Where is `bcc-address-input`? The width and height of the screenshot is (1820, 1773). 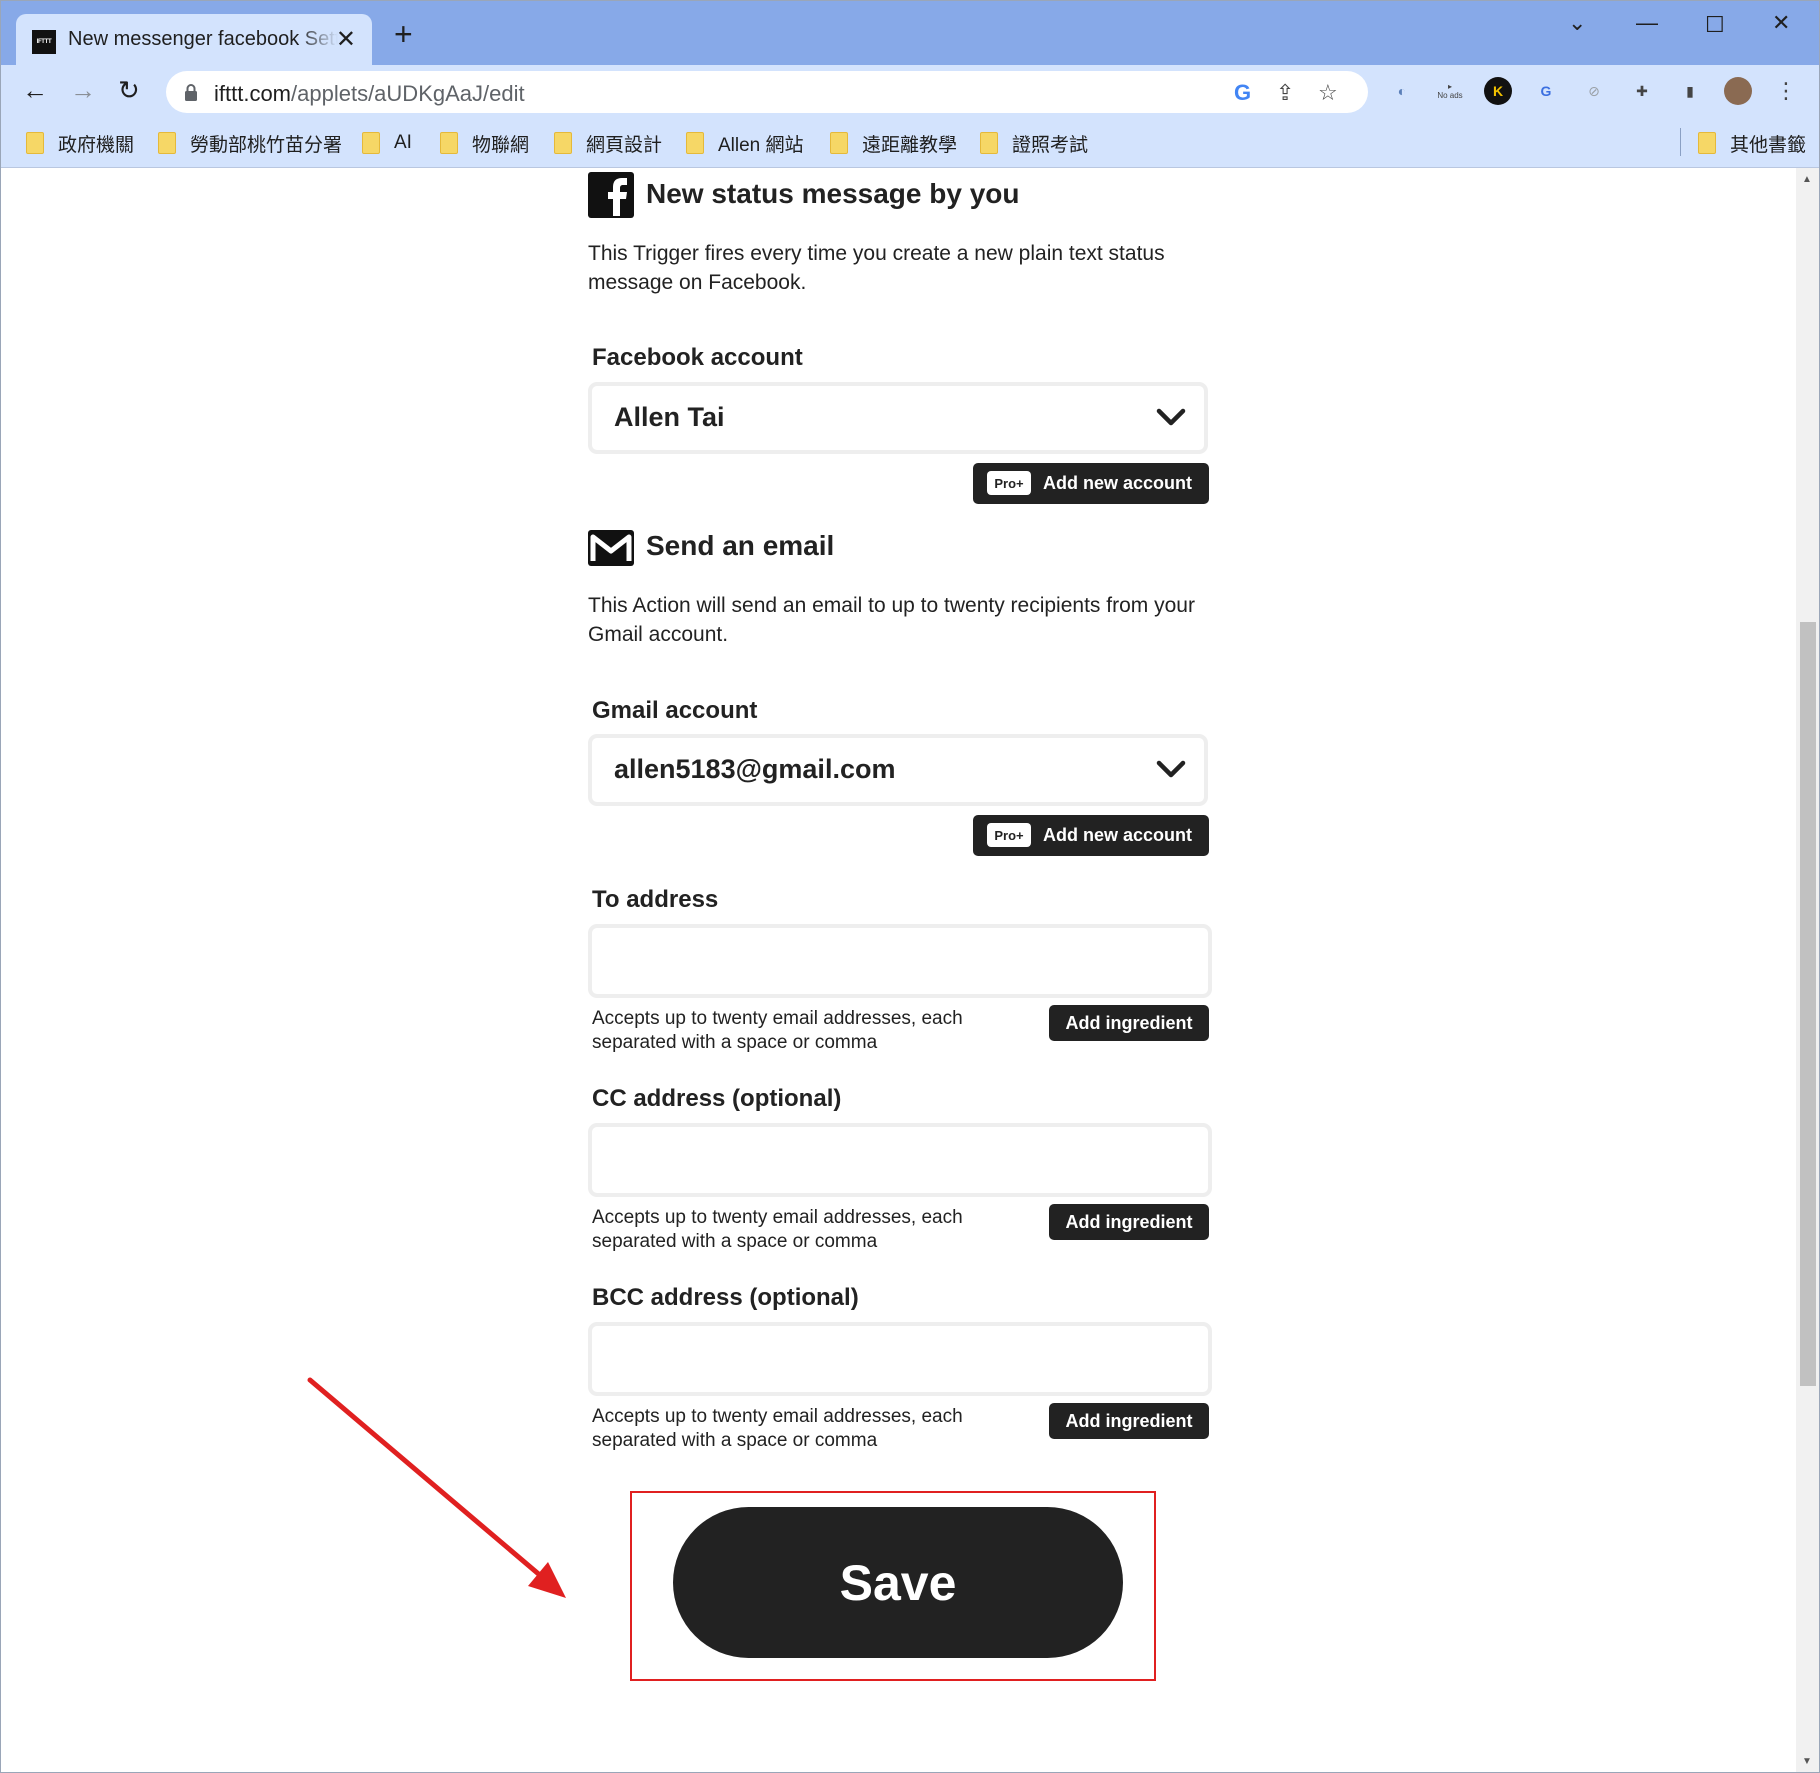
bcc-address-input is located at coordinates (900, 1359).